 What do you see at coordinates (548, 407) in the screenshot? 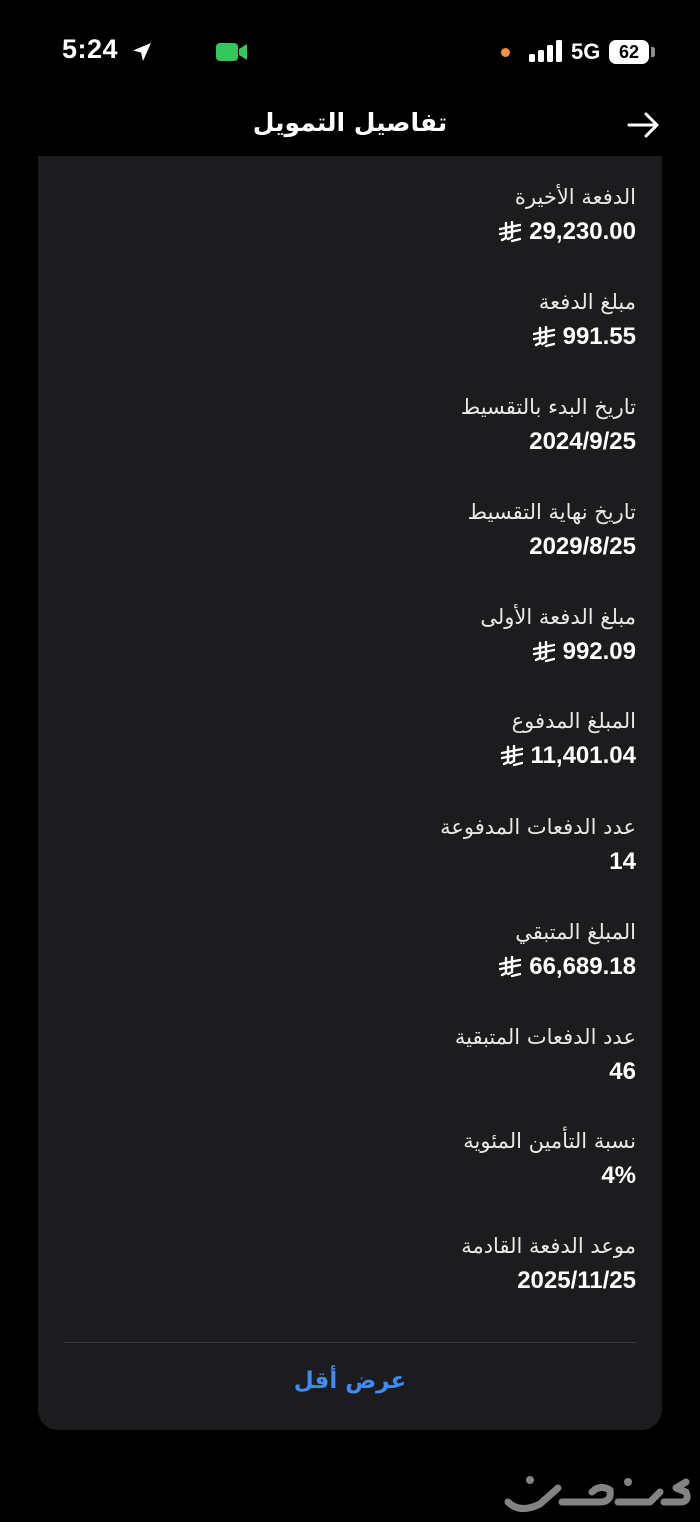
I see `detail-label: تاريخ البدء بالتقسيط` at bounding box center [548, 407].